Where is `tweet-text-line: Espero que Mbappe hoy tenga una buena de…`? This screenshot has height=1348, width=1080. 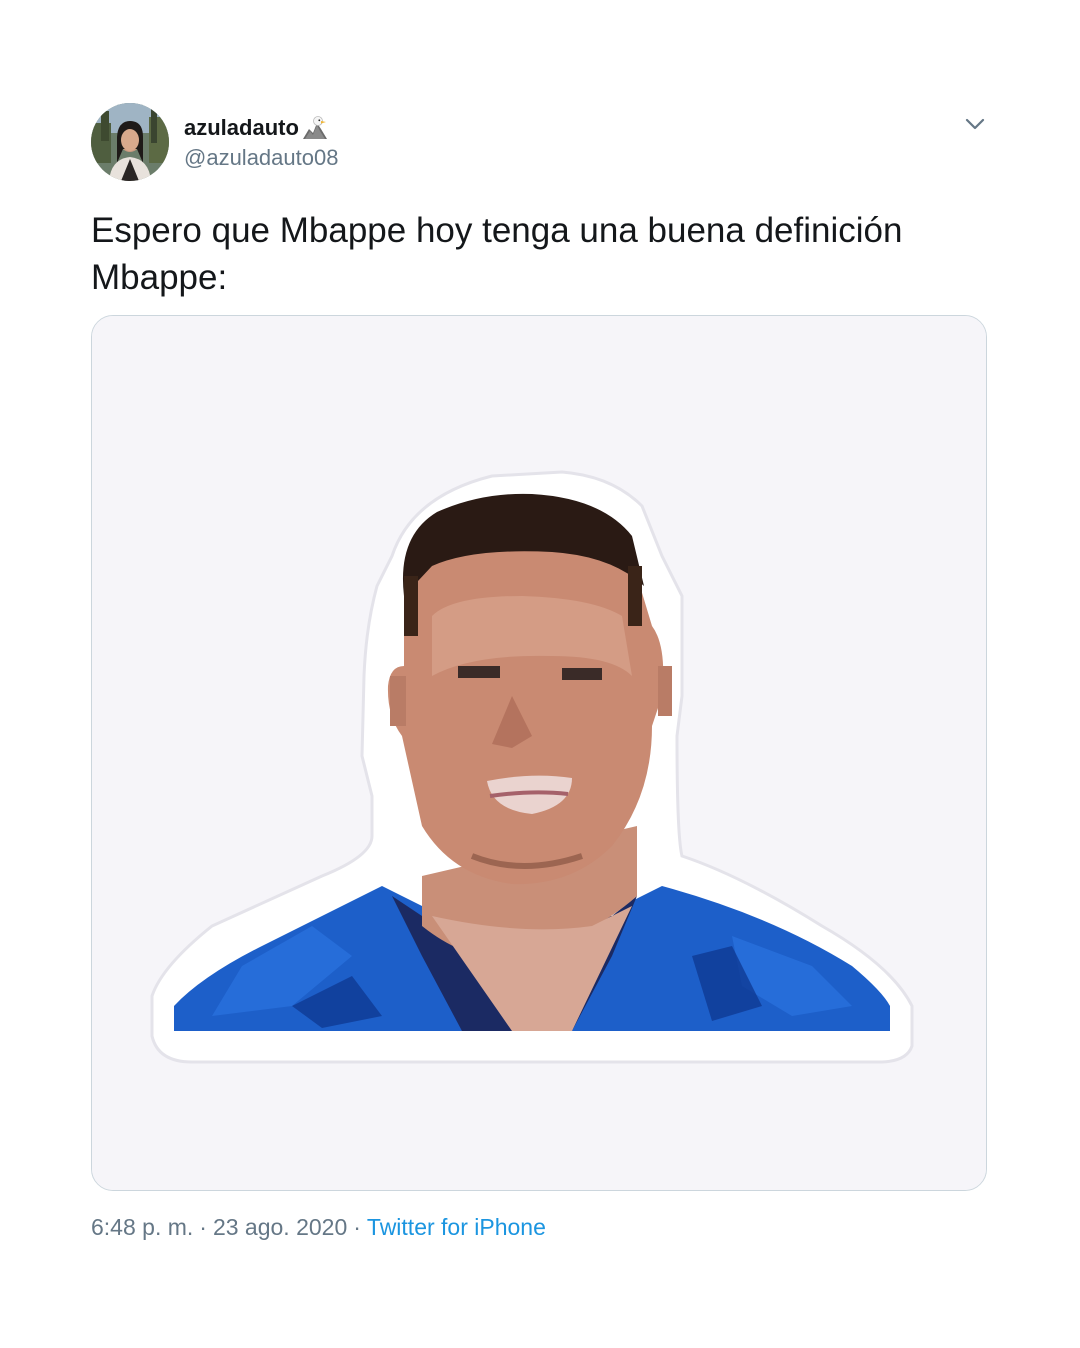
tweet-text-line: Espero que Mbappe hoy tenga una buena de… is located at coordinates (497, 230).